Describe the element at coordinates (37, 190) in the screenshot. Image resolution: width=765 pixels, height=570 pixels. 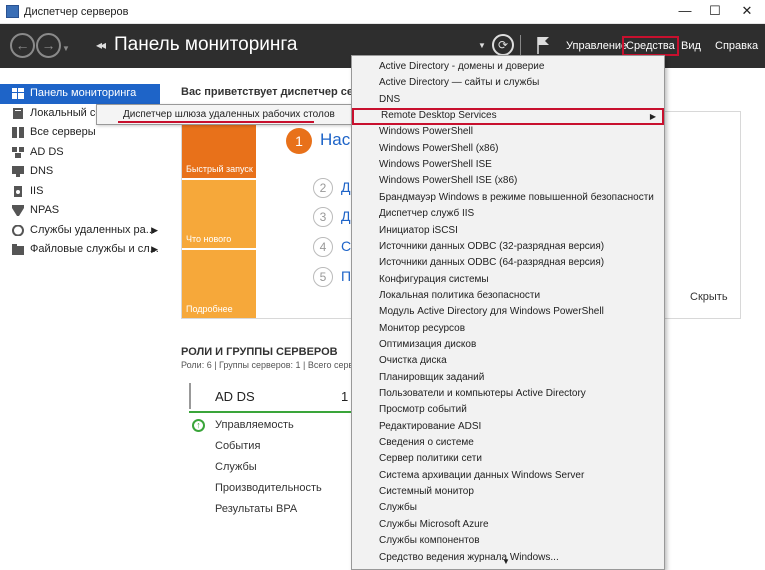
I see `sidebar-item-label: IIS` at that location.